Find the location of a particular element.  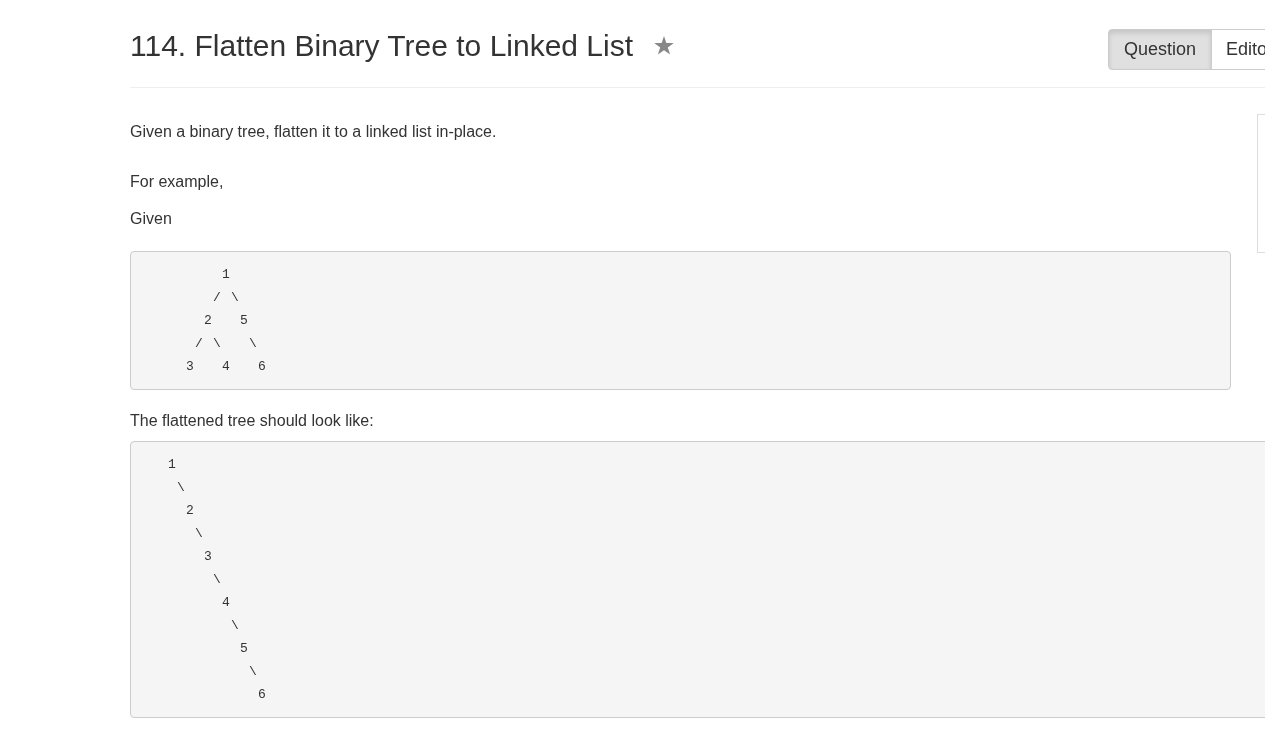

star-icon is located at coordinates (664, 45).